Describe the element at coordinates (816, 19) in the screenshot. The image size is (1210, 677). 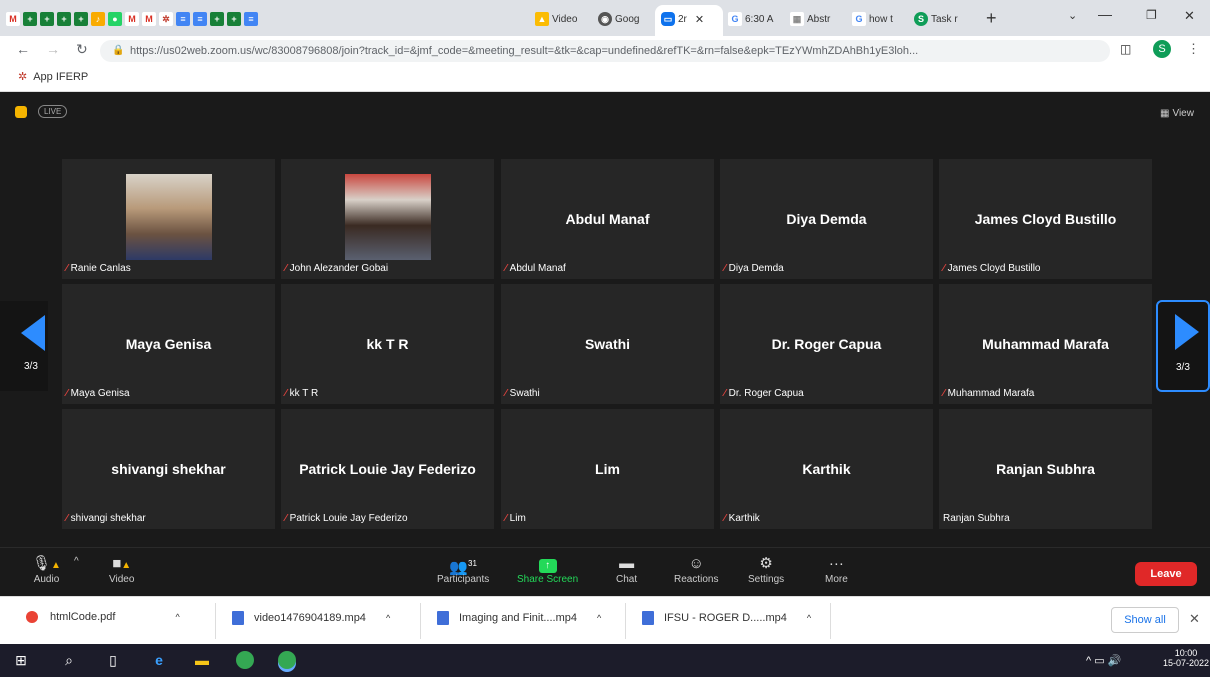
I see `tab-abstract: ▦ Abstr` at that location.